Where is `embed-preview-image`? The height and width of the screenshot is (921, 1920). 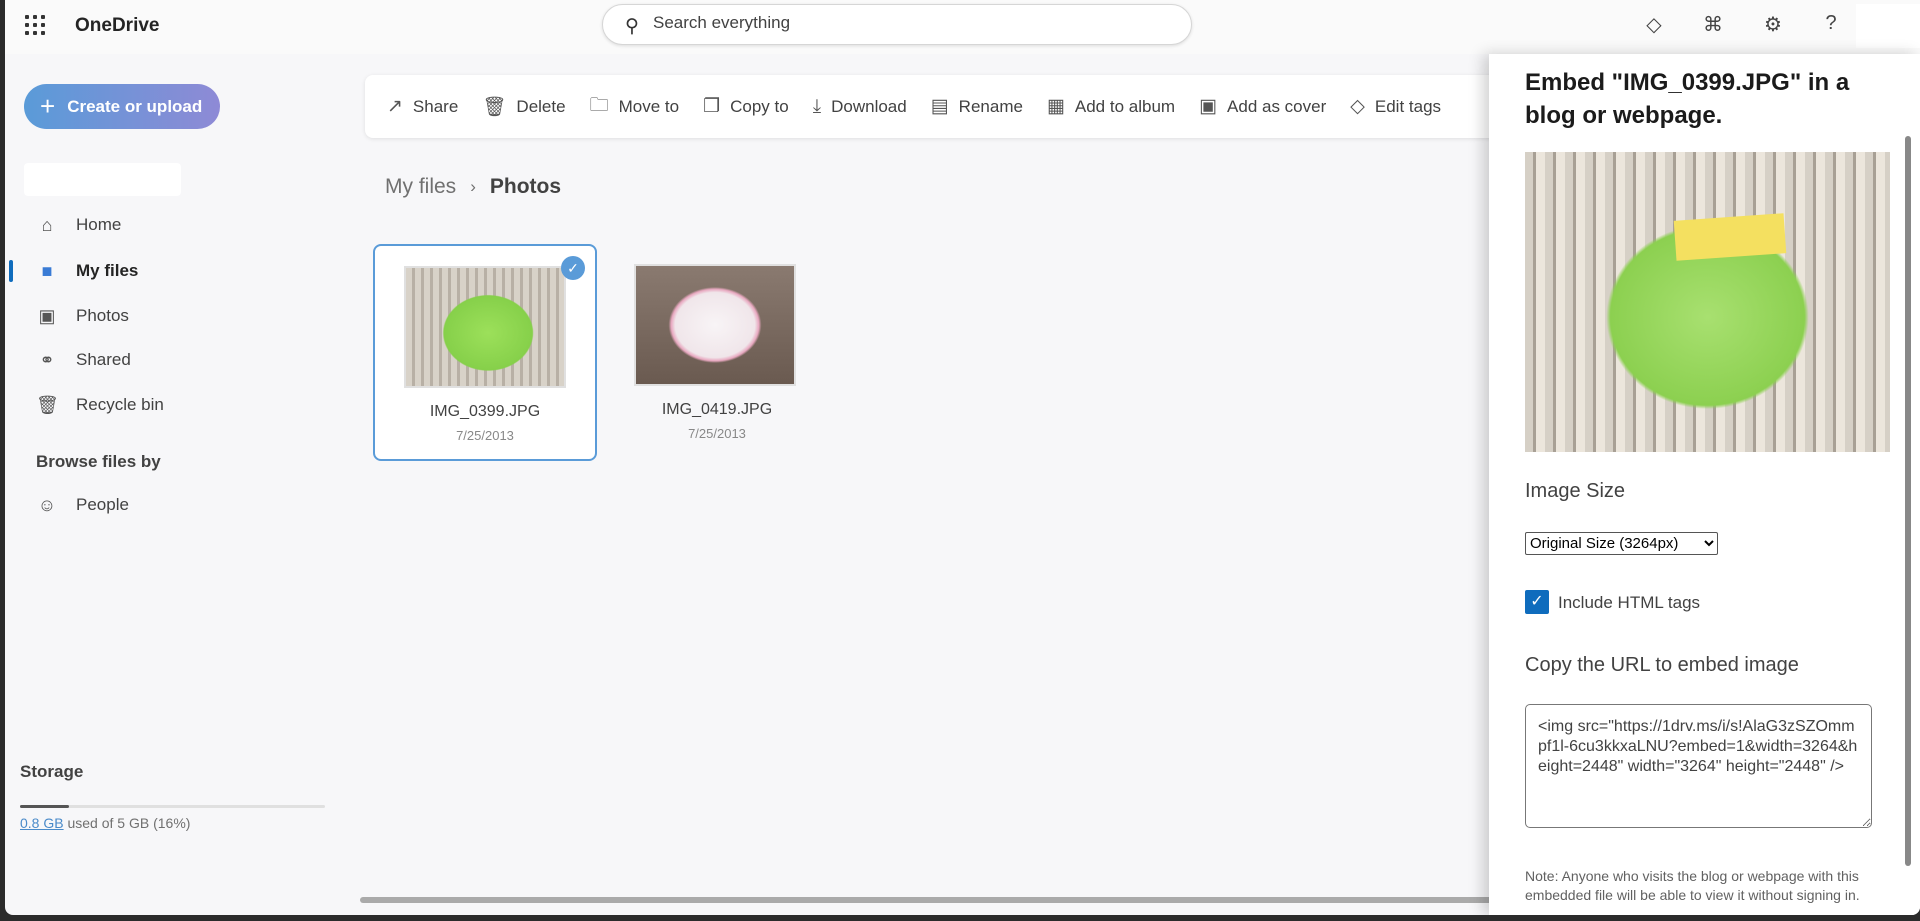 embed-preview-image is located at coordinates (1707, 302).